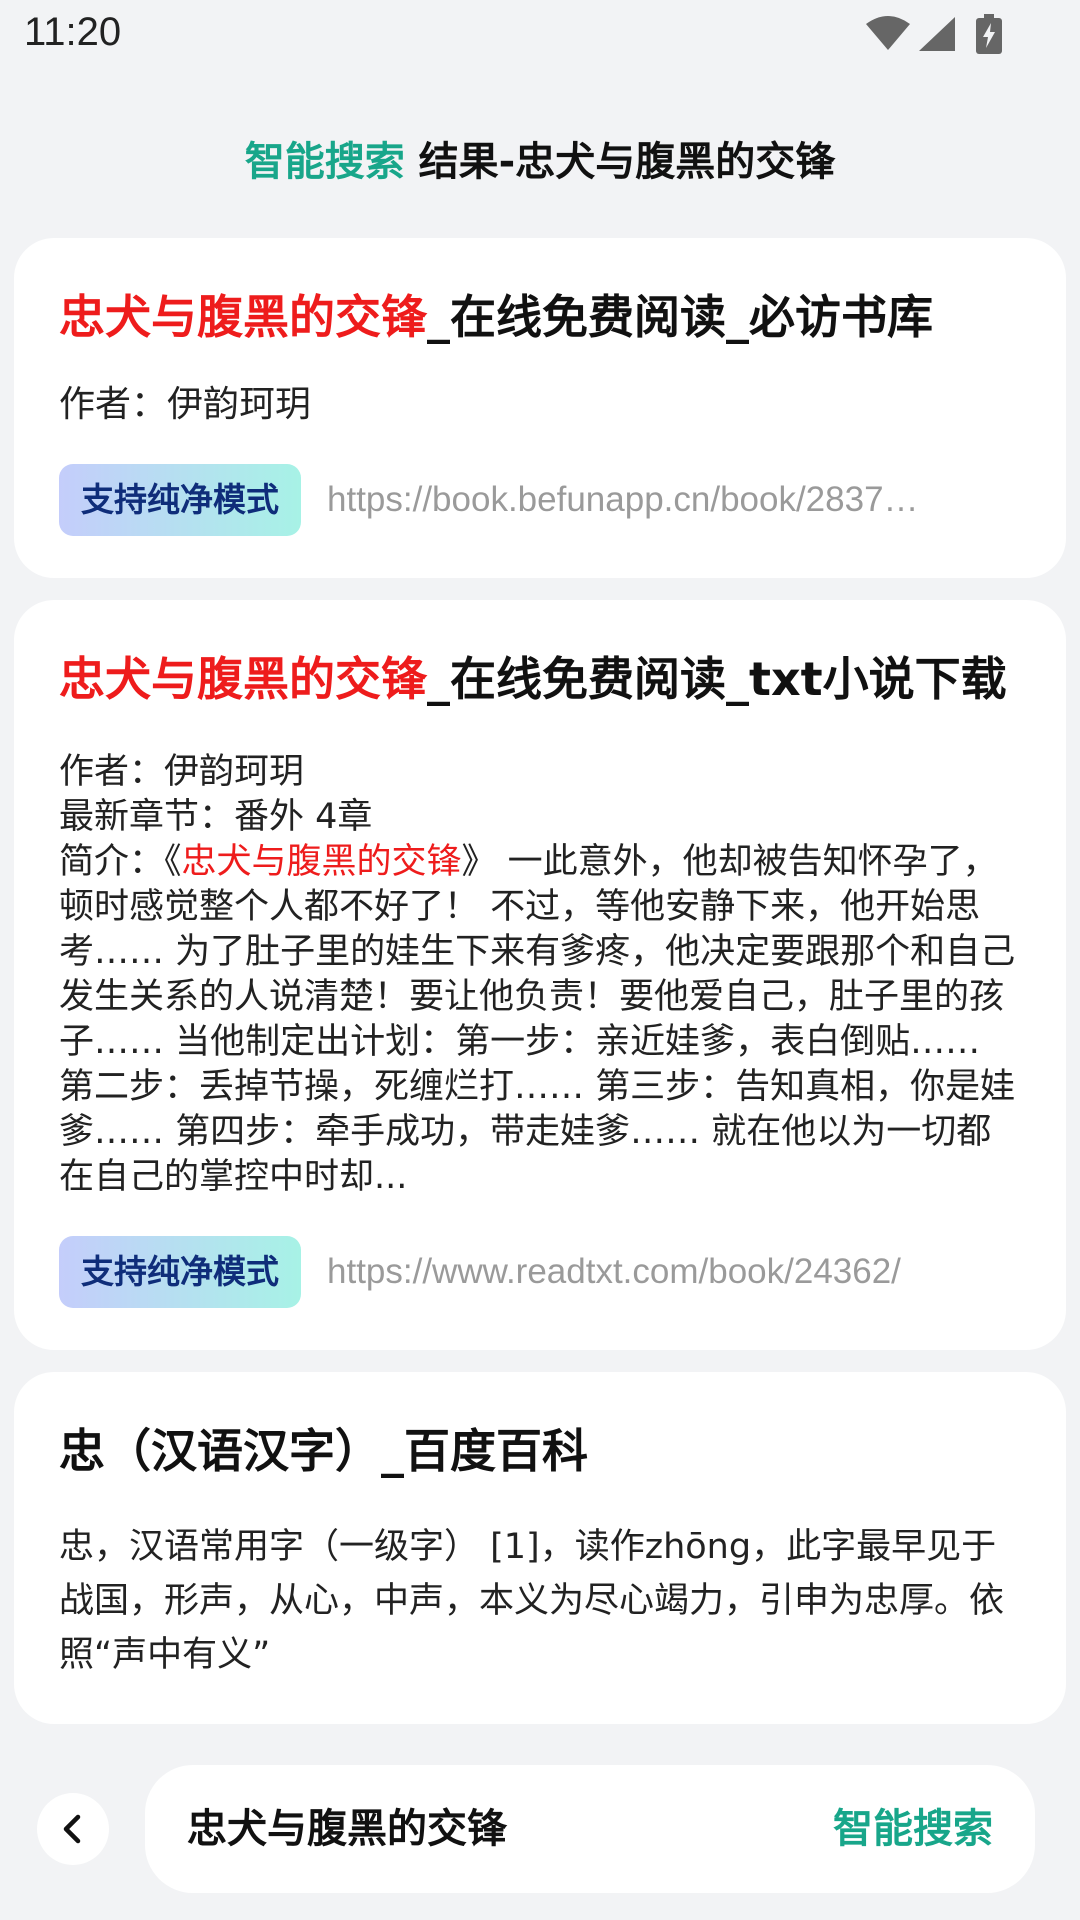 The width and height of the screenshot is (1080, 1920). I want to click on wifi-icon, so click(887, 33).